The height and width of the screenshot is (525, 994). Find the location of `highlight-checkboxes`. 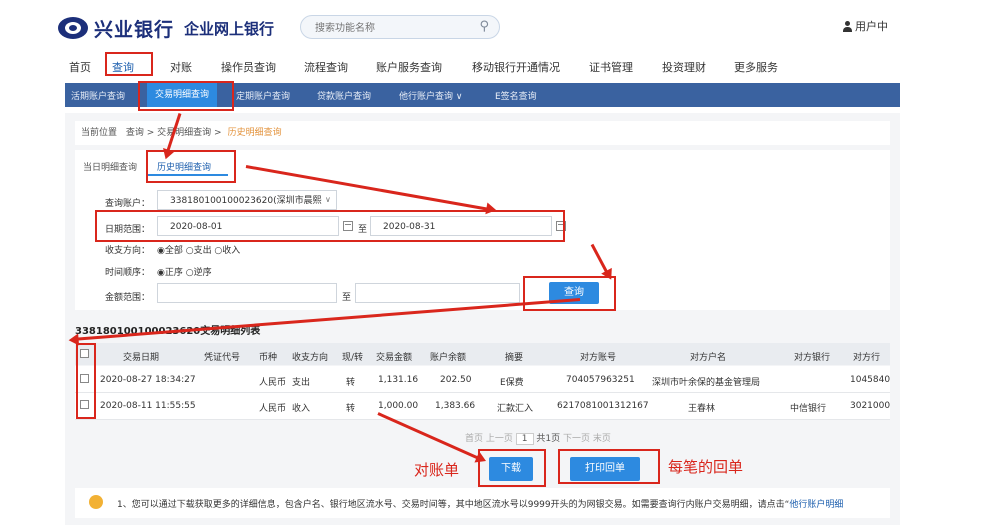

highlight-checkboxes is located at coordinates (86, 381).